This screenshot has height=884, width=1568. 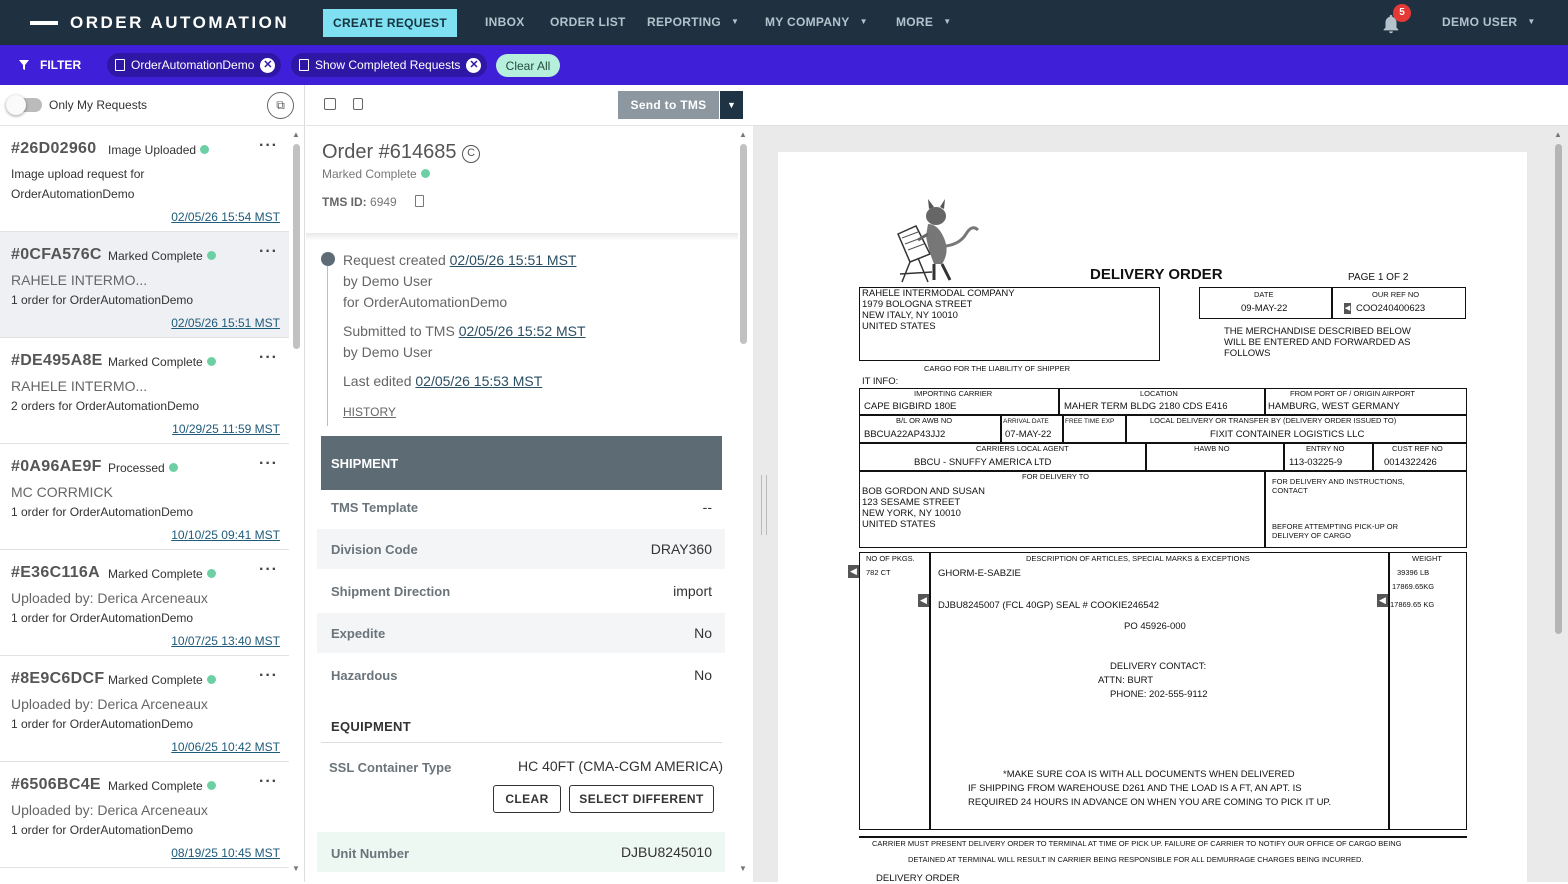 I want to click on send-options-chevron-icon: ▼, so click(x=731, y=105).